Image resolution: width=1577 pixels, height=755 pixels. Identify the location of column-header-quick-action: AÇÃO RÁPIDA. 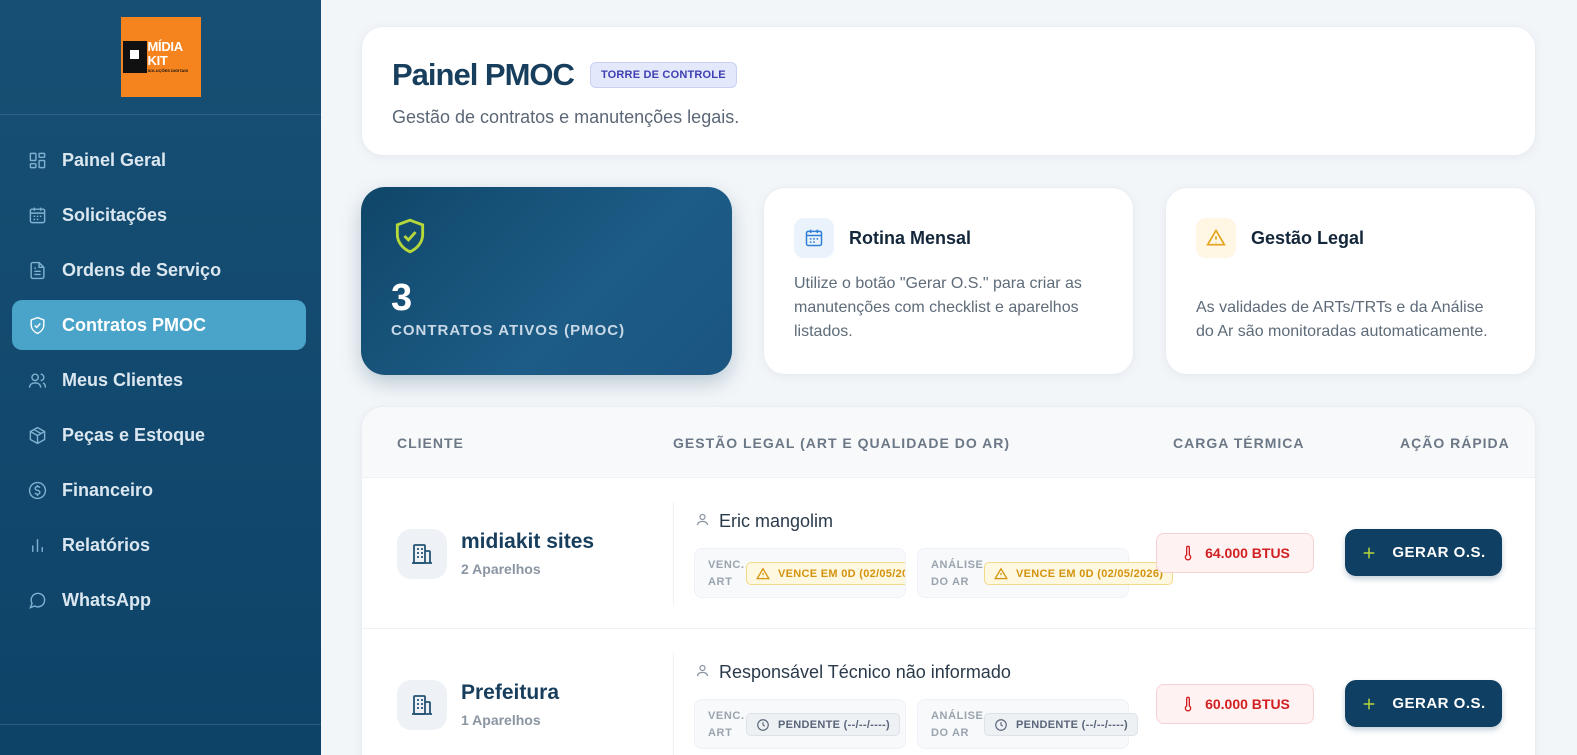
(1455, 443).